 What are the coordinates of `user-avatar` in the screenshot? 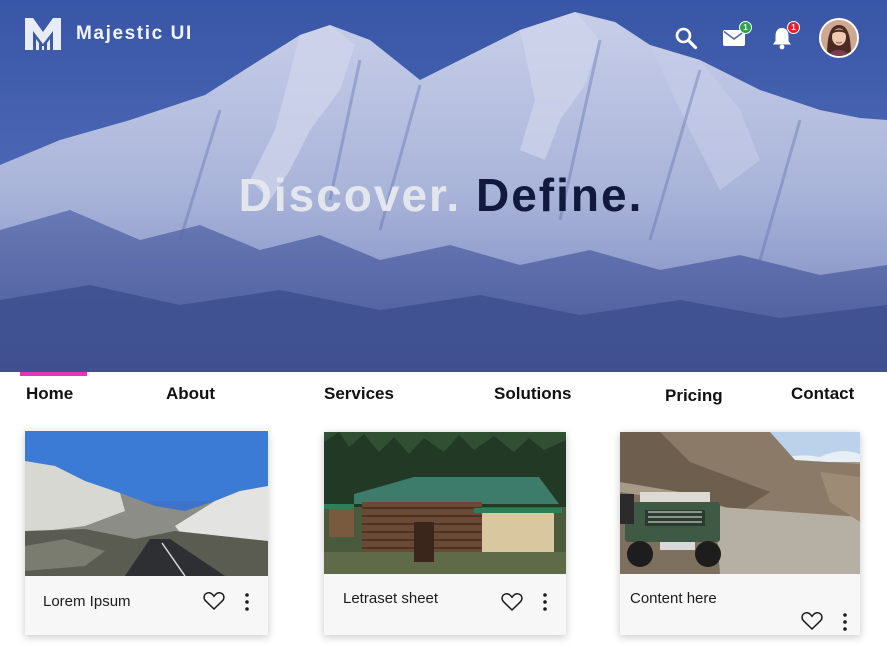 It's located at (839, 38).